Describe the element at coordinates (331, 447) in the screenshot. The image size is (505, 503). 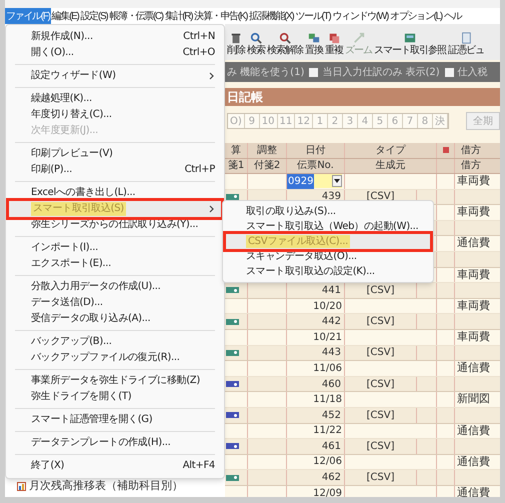
I see `voucher-number: 461` at that location.